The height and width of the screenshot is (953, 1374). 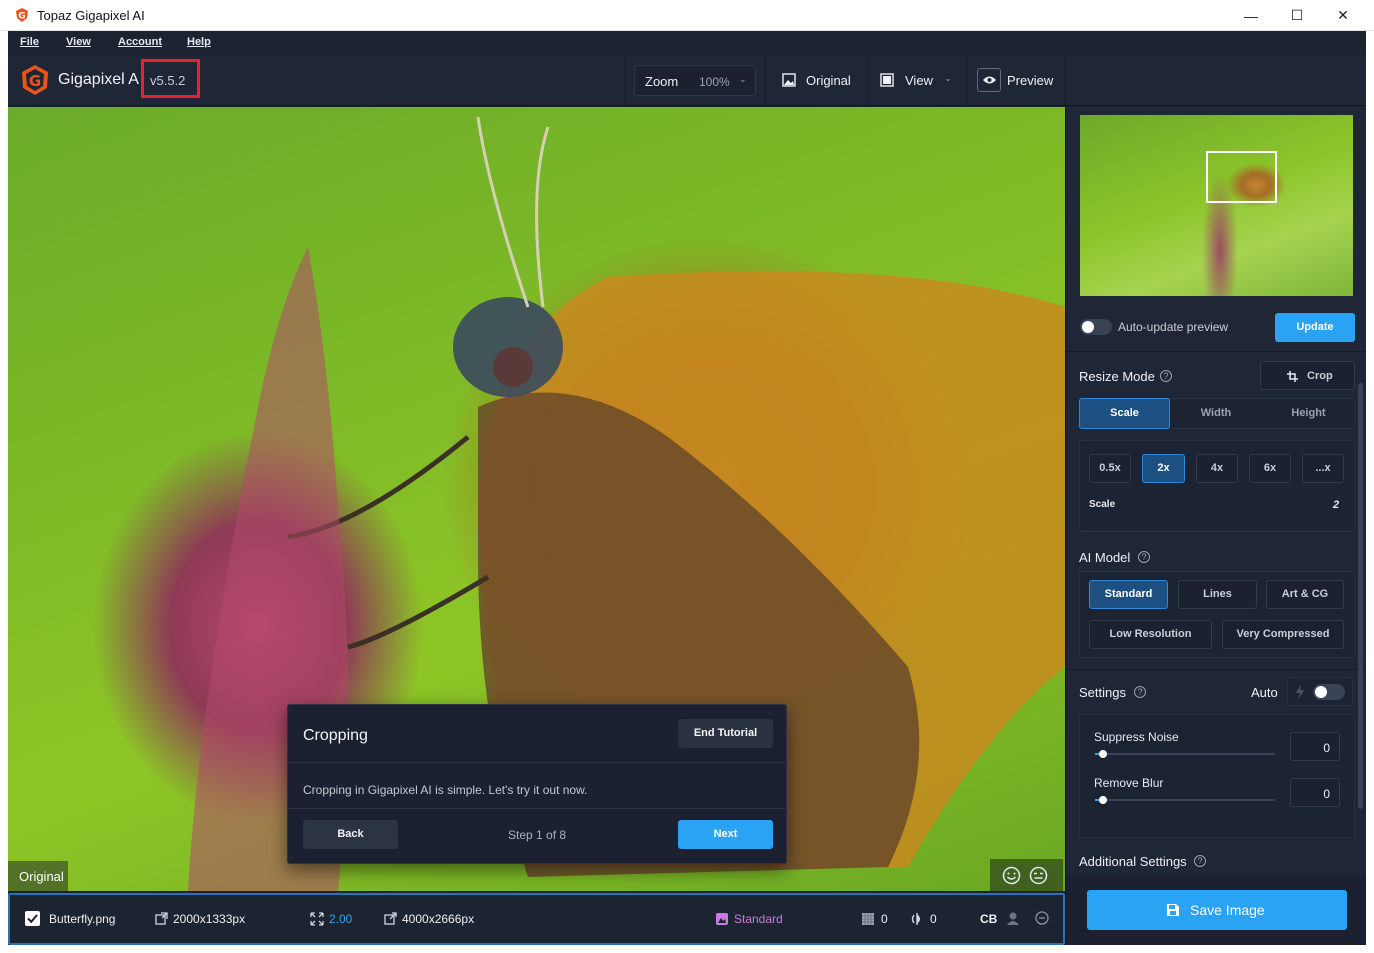 I want to click on panel-scrollbar, so click(x=1360, y=596).